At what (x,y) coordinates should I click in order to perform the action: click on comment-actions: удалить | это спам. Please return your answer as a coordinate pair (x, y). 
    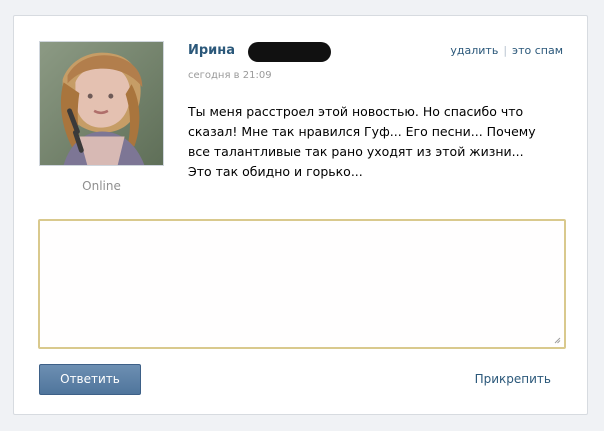
    Looking at the image, I should click on (506, 50).